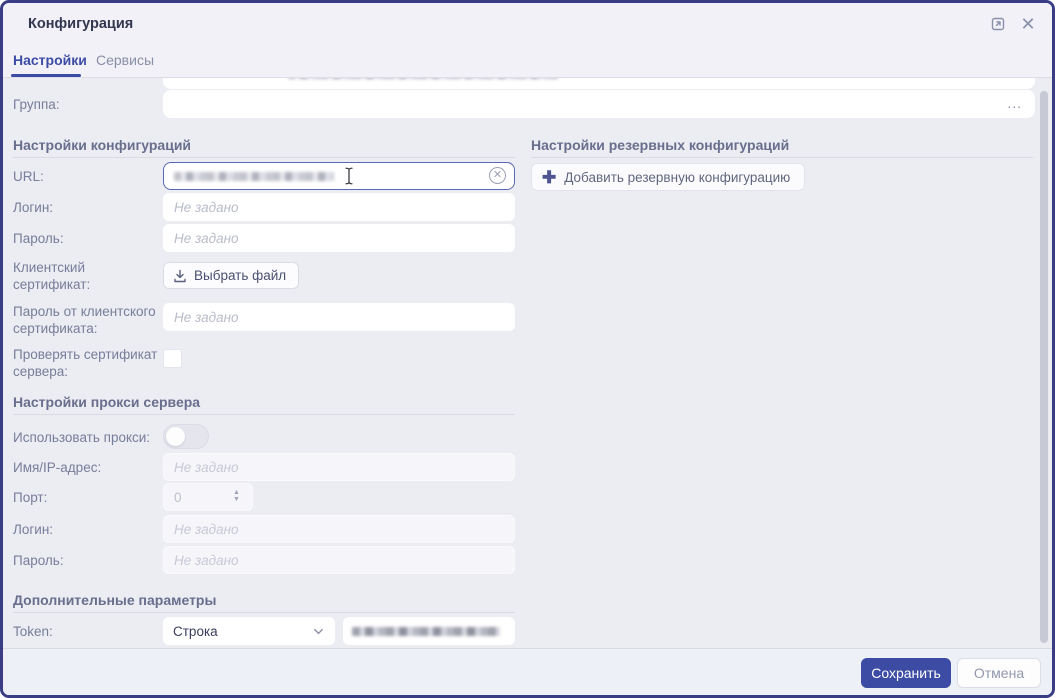 The height and width of the screenshot is (698, 1055). Describe the element at coordinates (249, 631) in the screenshot. I see `token-type-select: Строка` at that location.